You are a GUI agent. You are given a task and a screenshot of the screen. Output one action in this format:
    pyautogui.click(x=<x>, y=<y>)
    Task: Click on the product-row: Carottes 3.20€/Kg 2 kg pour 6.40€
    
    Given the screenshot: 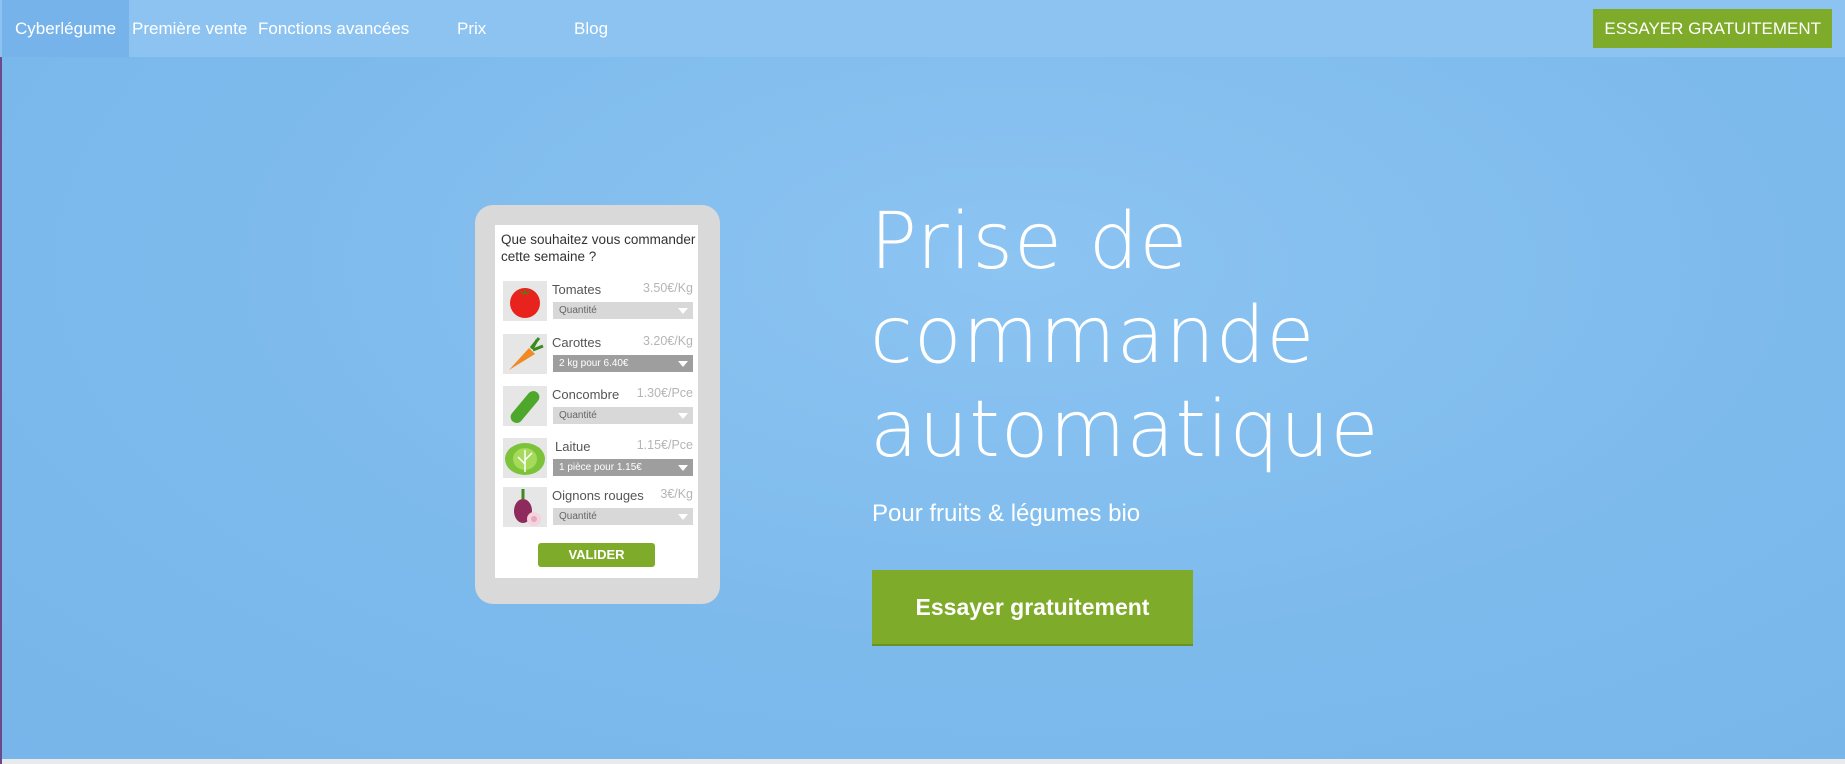 What is the action you would take?
    pyautogui.click(x=598, y=356)
    